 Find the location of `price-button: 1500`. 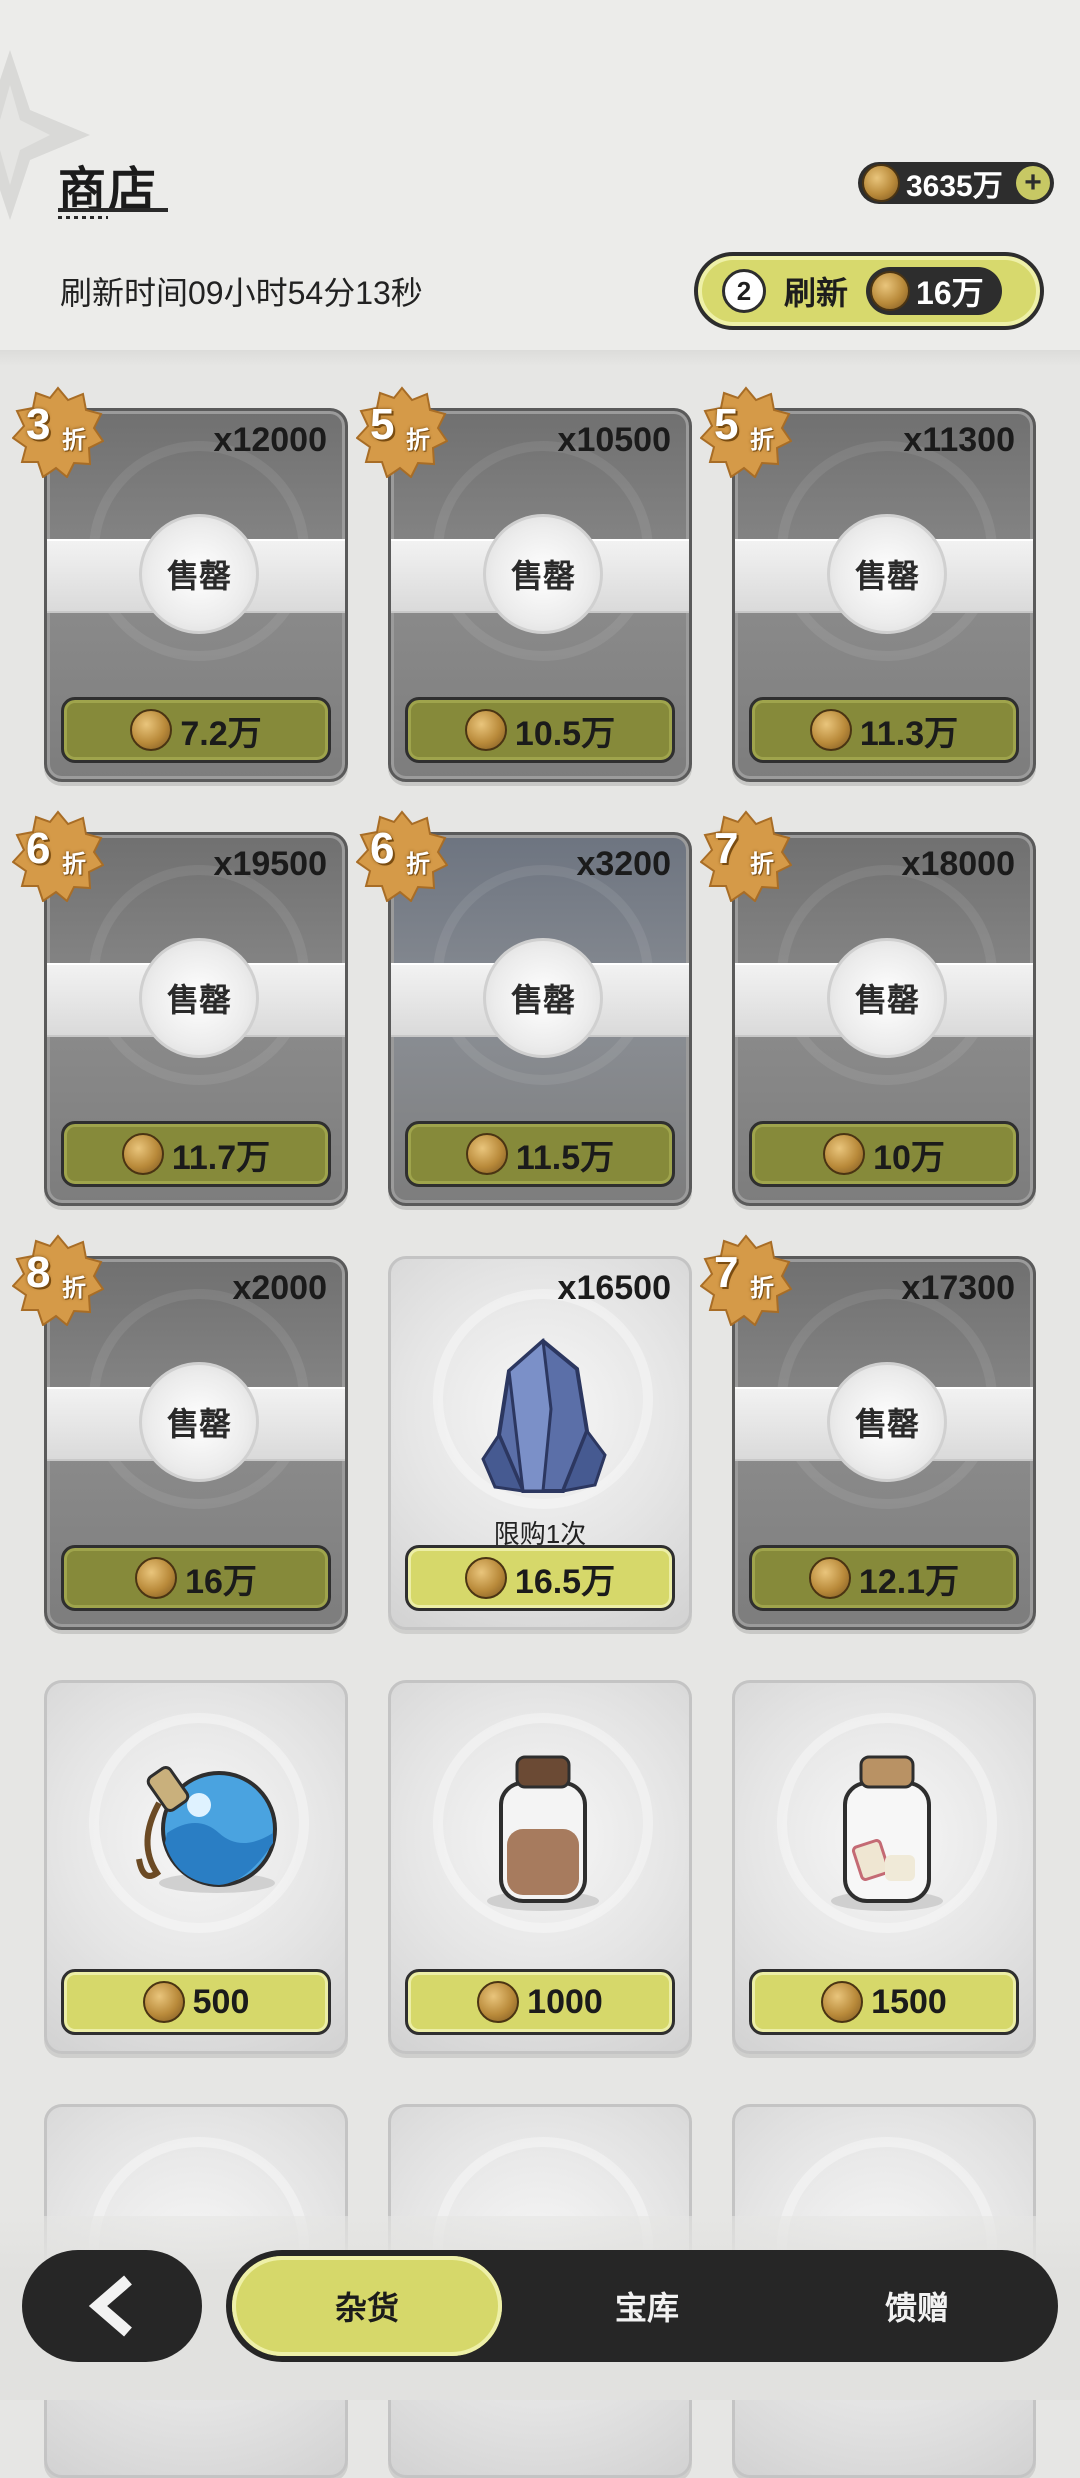

price-button: 1500 is located at coordinates (884, 2002).